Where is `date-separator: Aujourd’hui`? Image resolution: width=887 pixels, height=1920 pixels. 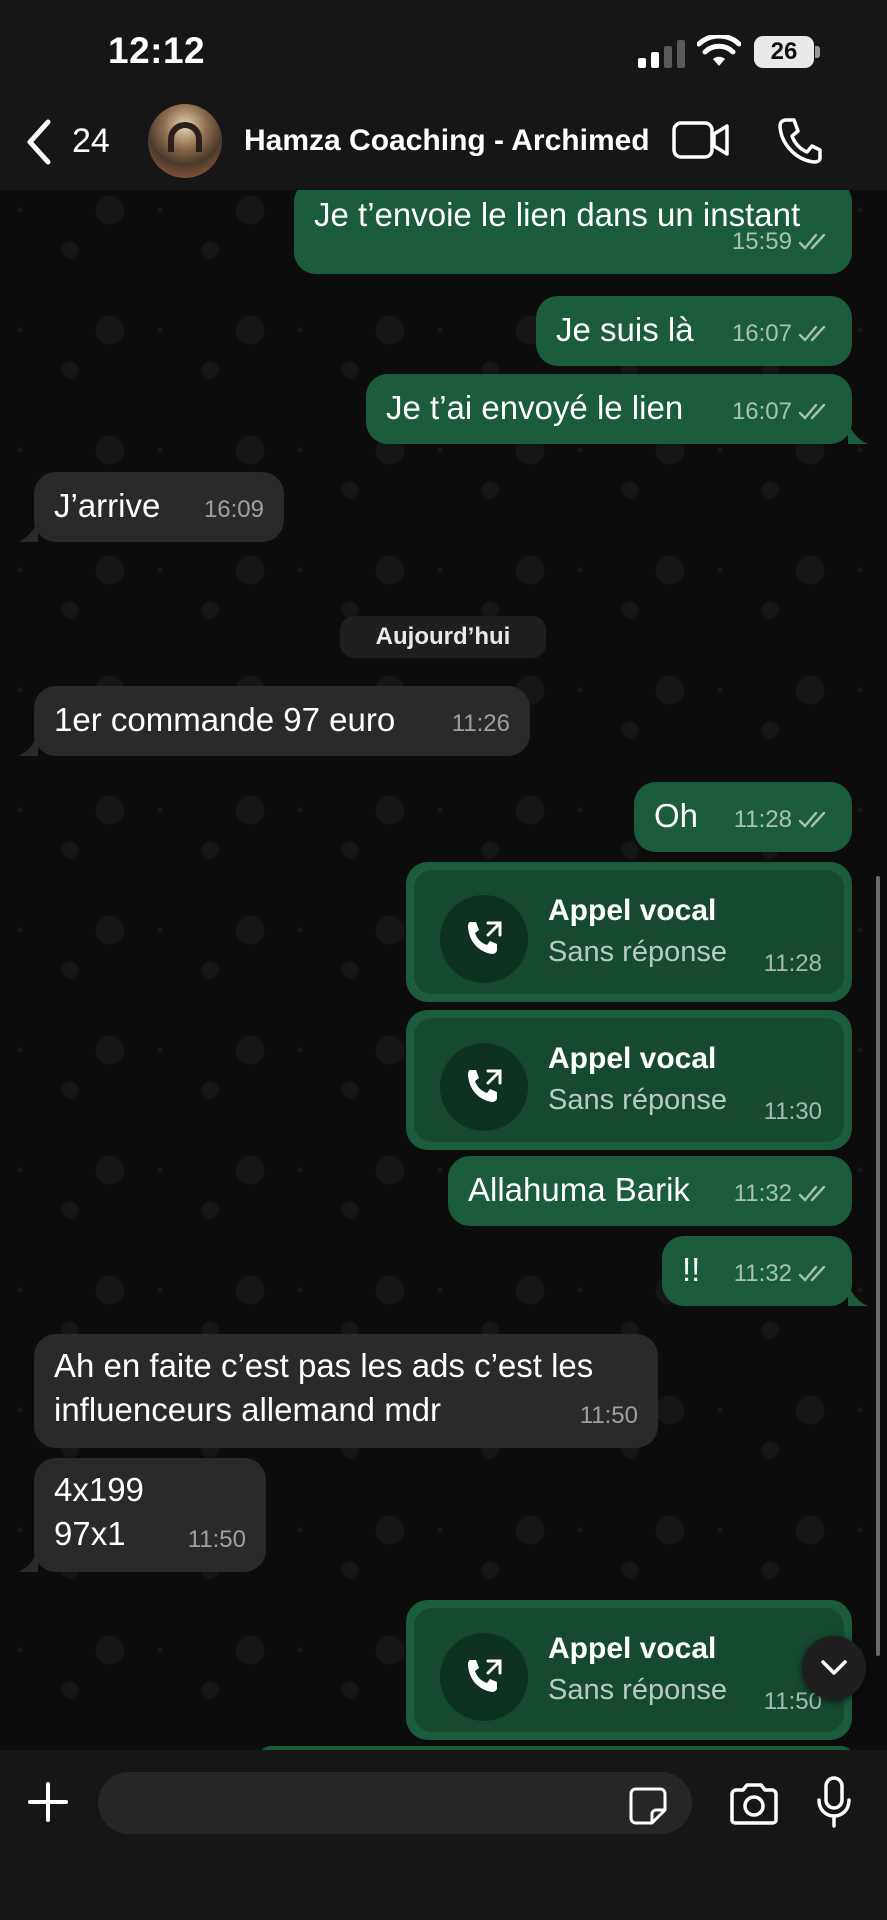
date-separator: Aujourd’hui is located at coordinates (443, 637).